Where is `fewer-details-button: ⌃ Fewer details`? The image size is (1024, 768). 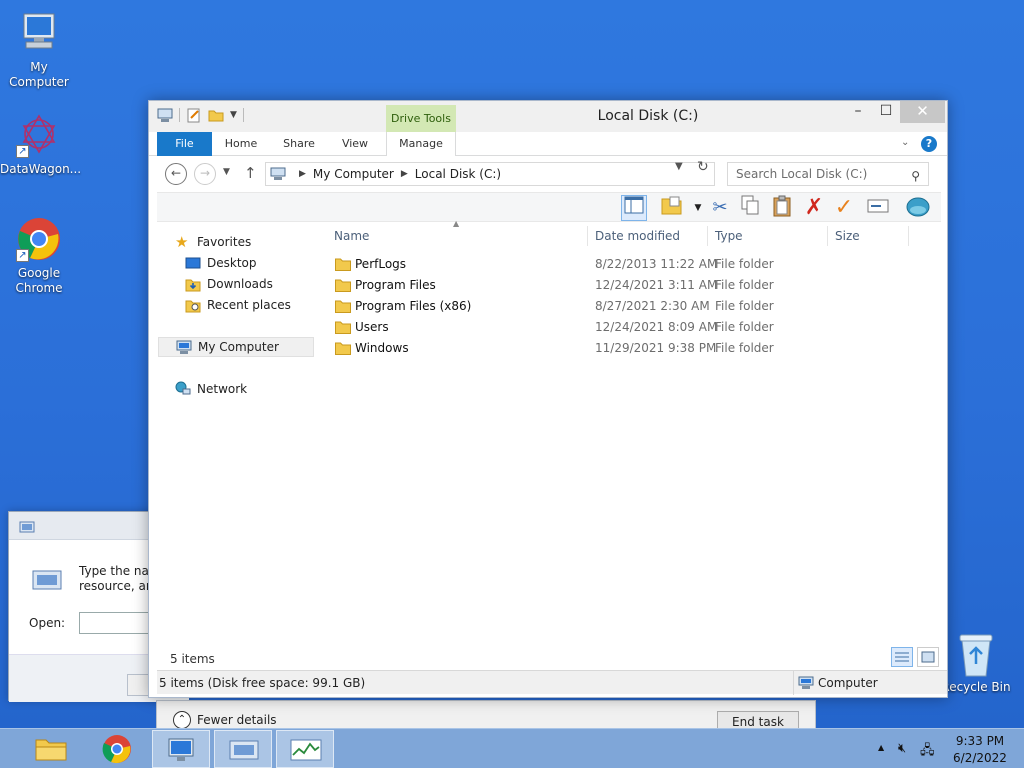
fewer-details-button: ⌃ Fewer details is located at coordinates (225, 719).